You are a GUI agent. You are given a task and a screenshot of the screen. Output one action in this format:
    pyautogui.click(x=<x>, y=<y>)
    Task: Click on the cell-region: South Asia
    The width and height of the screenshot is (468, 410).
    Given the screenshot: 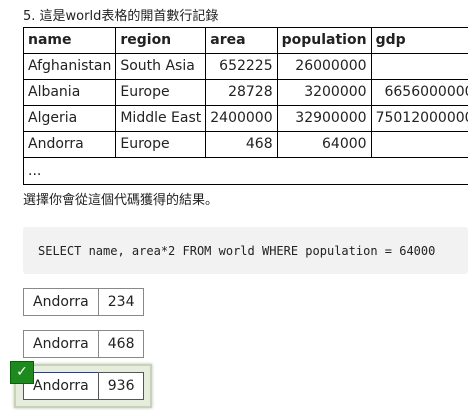 What is the action you would take?
    pyautogui.click(x=161, y=66)
    